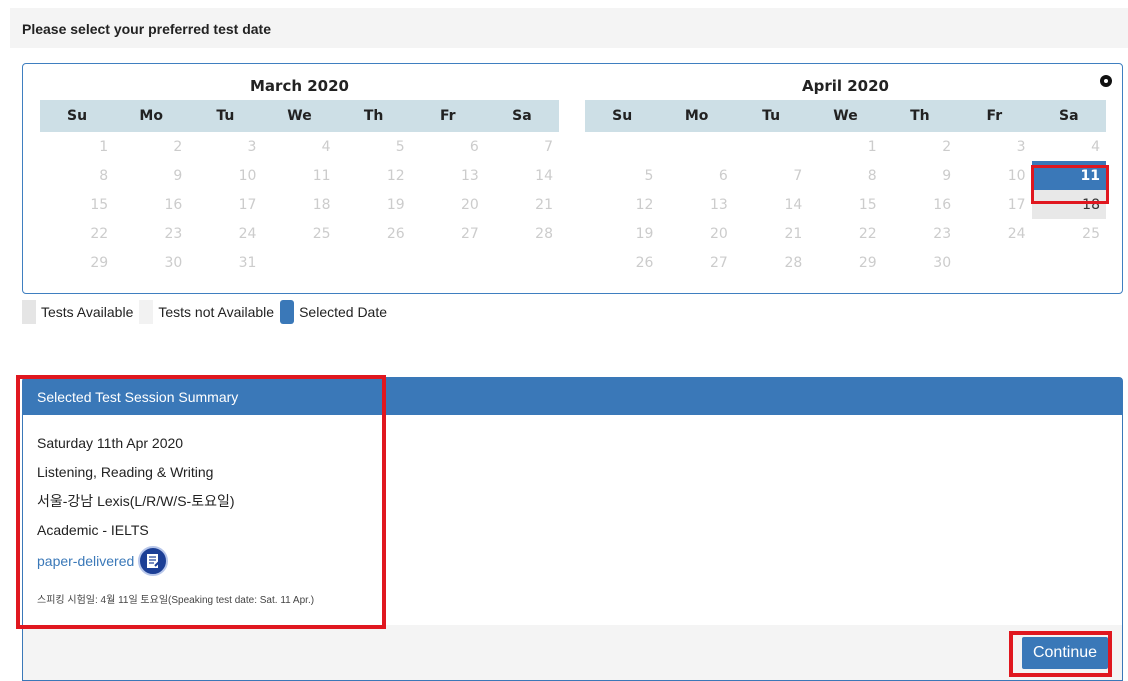  I want to click on legend-available-swatch, so click(29, 312).